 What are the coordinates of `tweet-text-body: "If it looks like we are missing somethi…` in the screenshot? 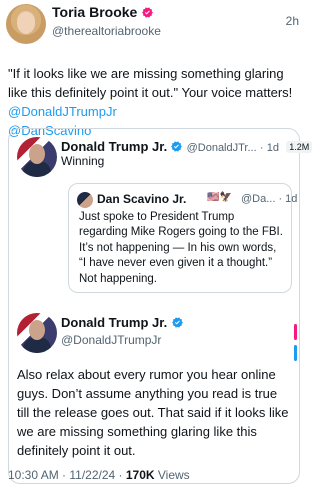 It's located at (150, 83).